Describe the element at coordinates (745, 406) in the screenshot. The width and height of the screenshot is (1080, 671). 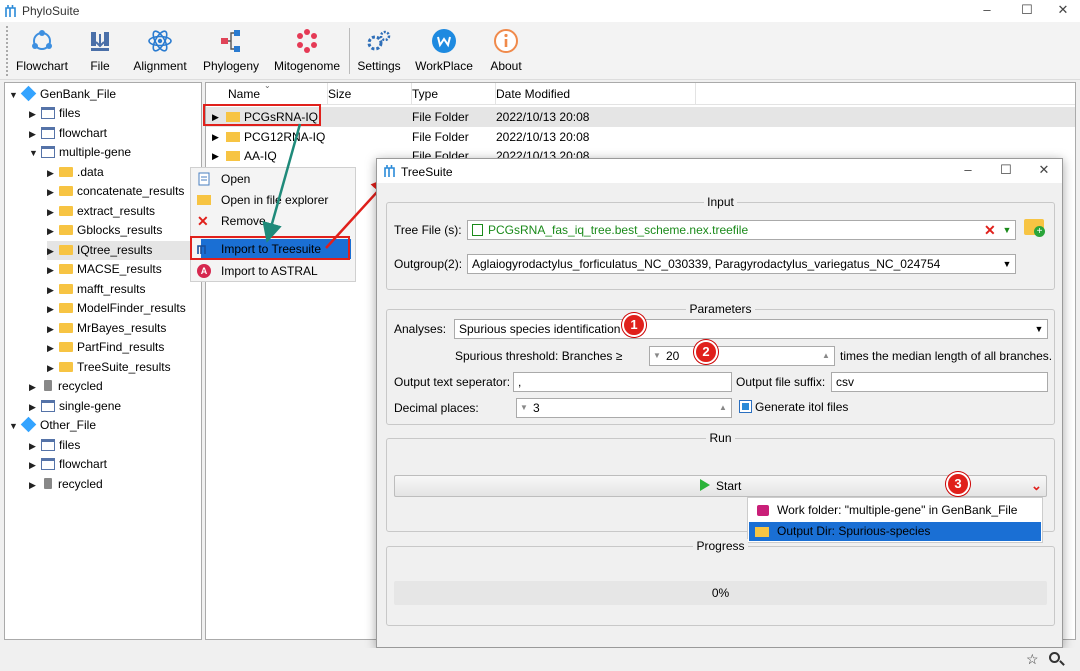
I see `itol-checkbox` at that location.